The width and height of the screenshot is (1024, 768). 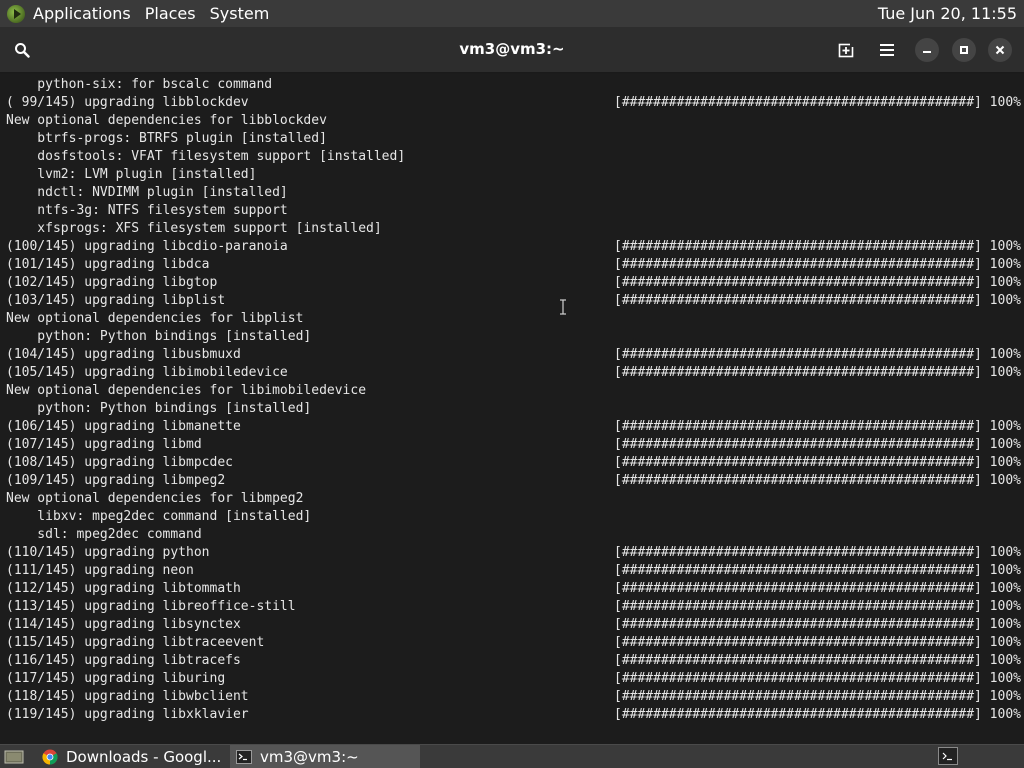 I want to click on menu-places: Places, so click(x=170, y=13).